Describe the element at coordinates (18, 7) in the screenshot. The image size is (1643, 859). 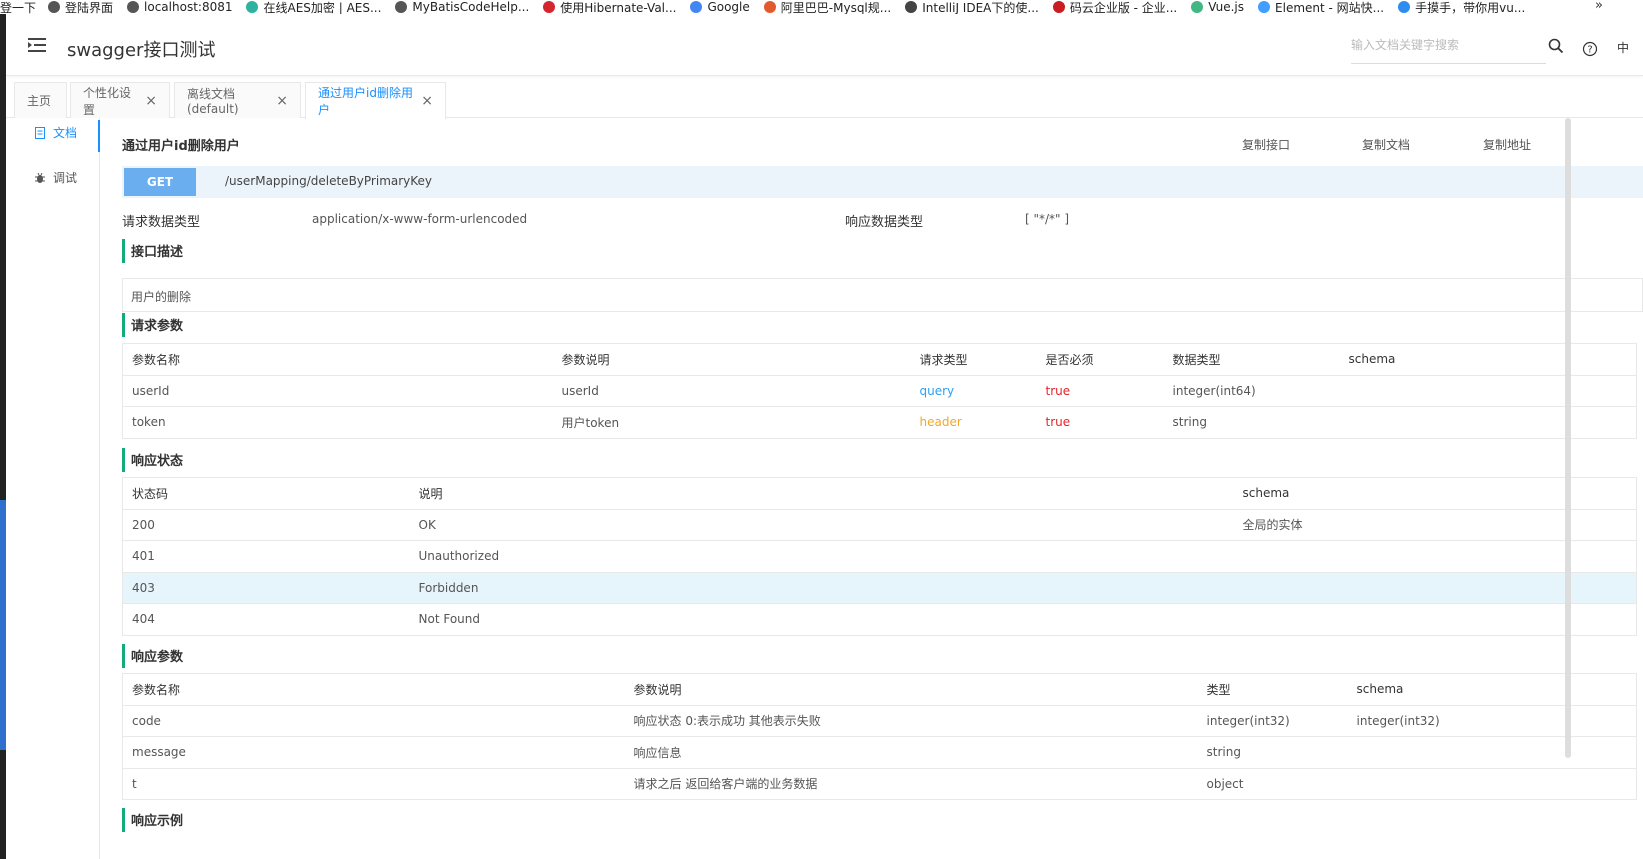
I see `bookmark-prefix: 登一下` at that location.